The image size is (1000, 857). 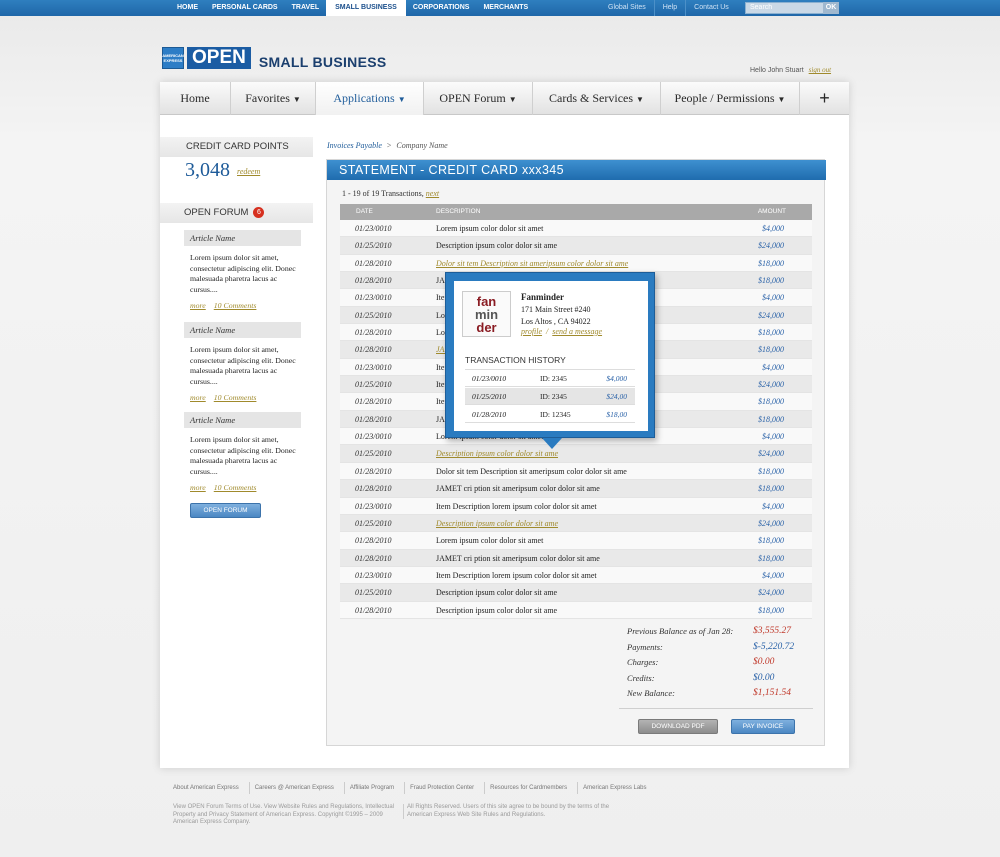 What do you see at coordinates (530, 788) in the screenshot?
I see `footer-link: Resources for Cardmembers` at bounding box center [530, 788].